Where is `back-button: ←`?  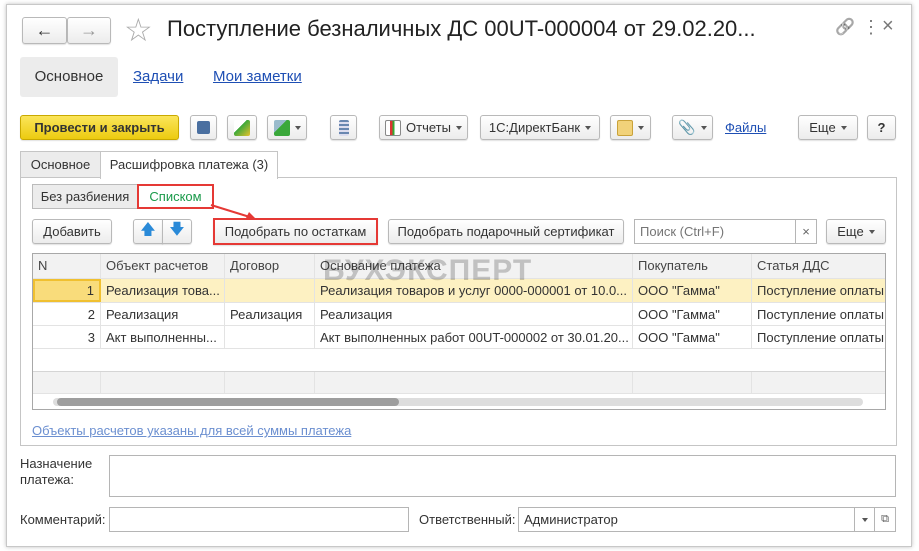
back-button: ← is located at coordinates (44, 30).